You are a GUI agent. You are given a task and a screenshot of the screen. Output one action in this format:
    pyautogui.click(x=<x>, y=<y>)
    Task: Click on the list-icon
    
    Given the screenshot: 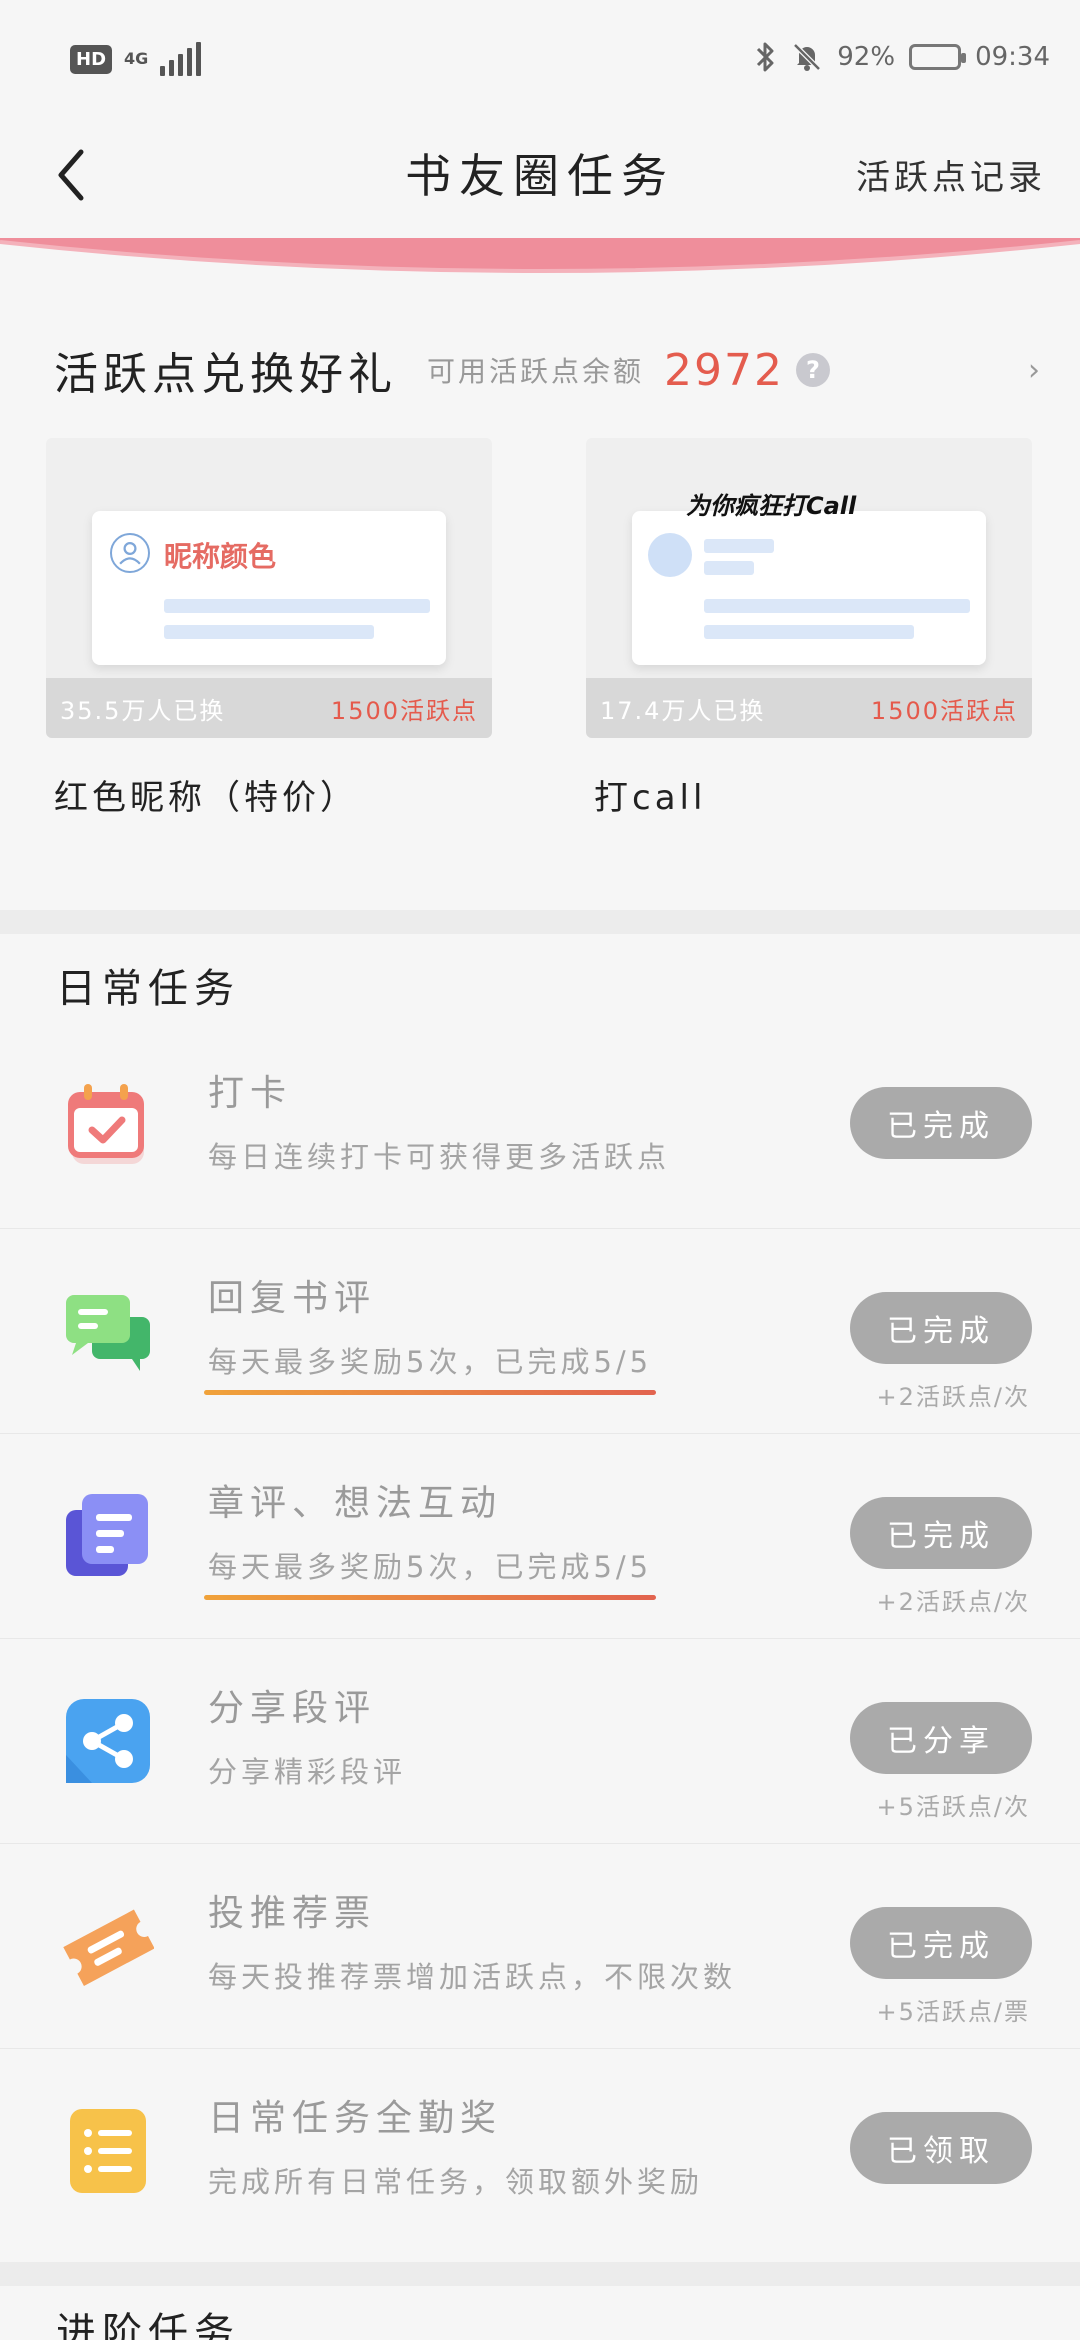 What is the action you would take?
    pyautogui.click(x=108, y=2151)
    